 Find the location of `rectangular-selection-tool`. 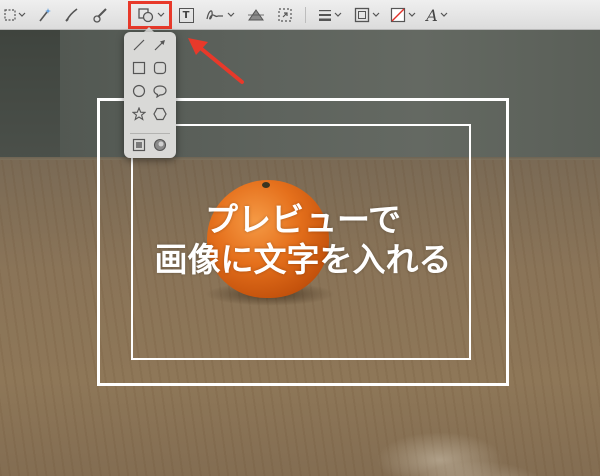

rectangular-selection-tool is located at coordinates (15, 15).